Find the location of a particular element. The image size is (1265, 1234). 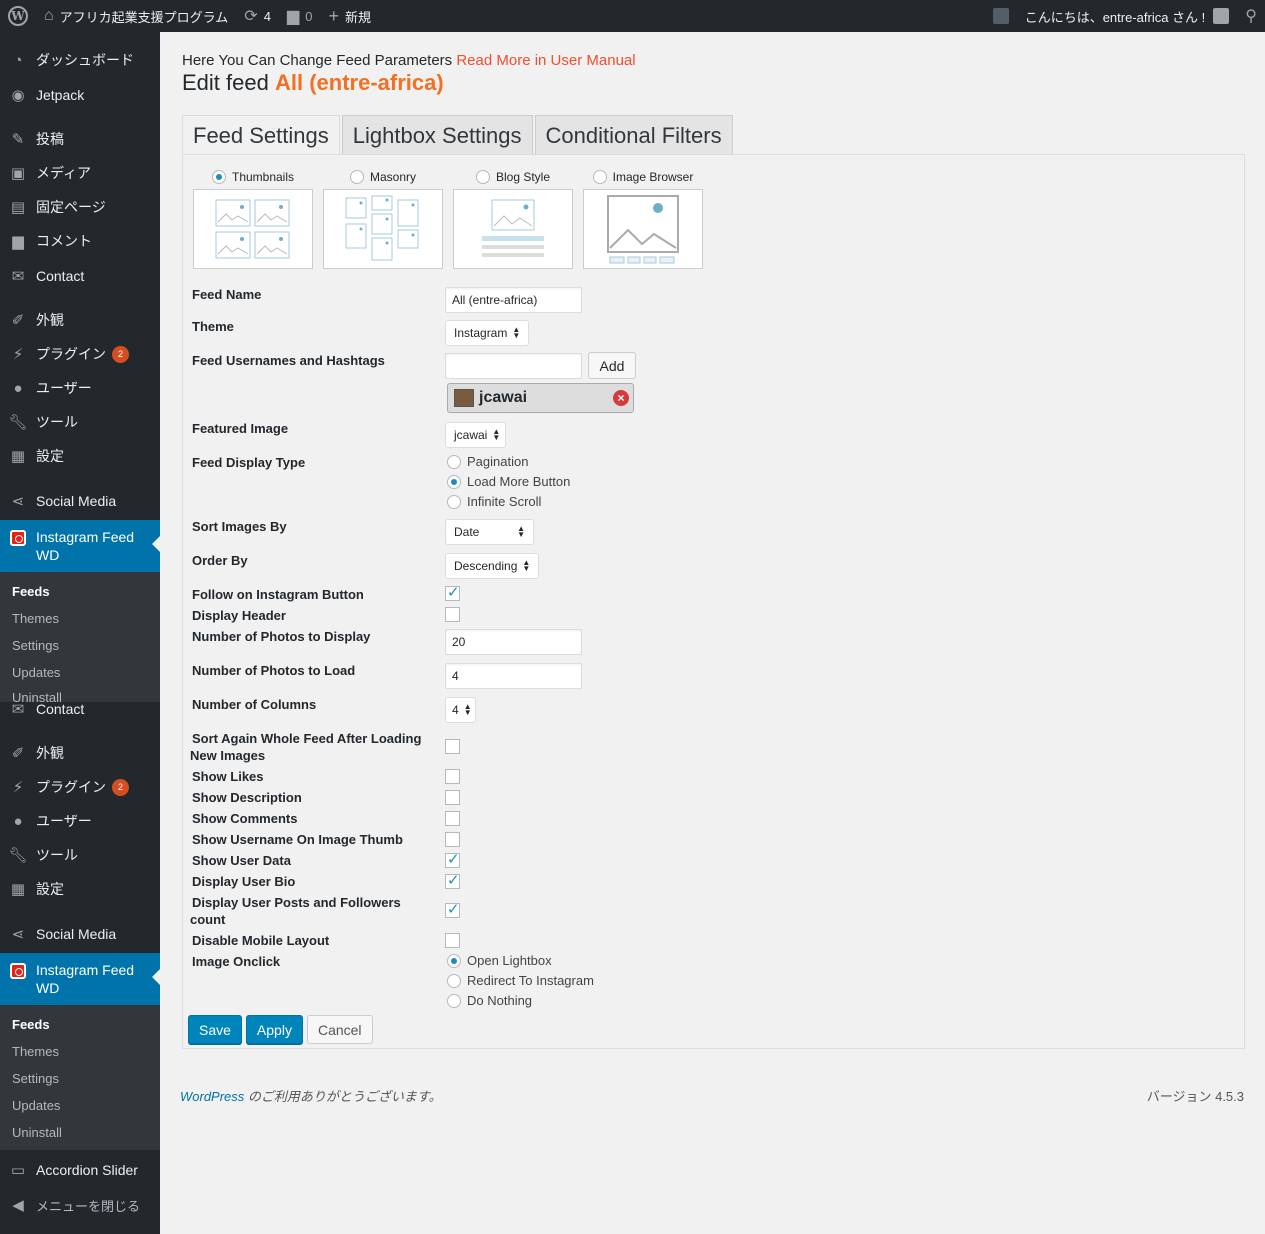

menu-social-media: ⋖ Social Media is located at coordinates (80, 501).